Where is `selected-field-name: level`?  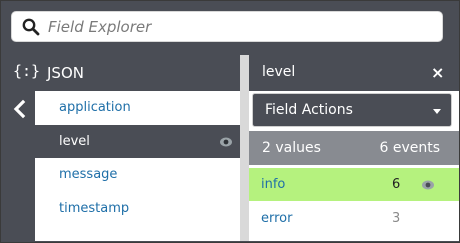
selected-field-name: level is located at coordinates (279, 72).